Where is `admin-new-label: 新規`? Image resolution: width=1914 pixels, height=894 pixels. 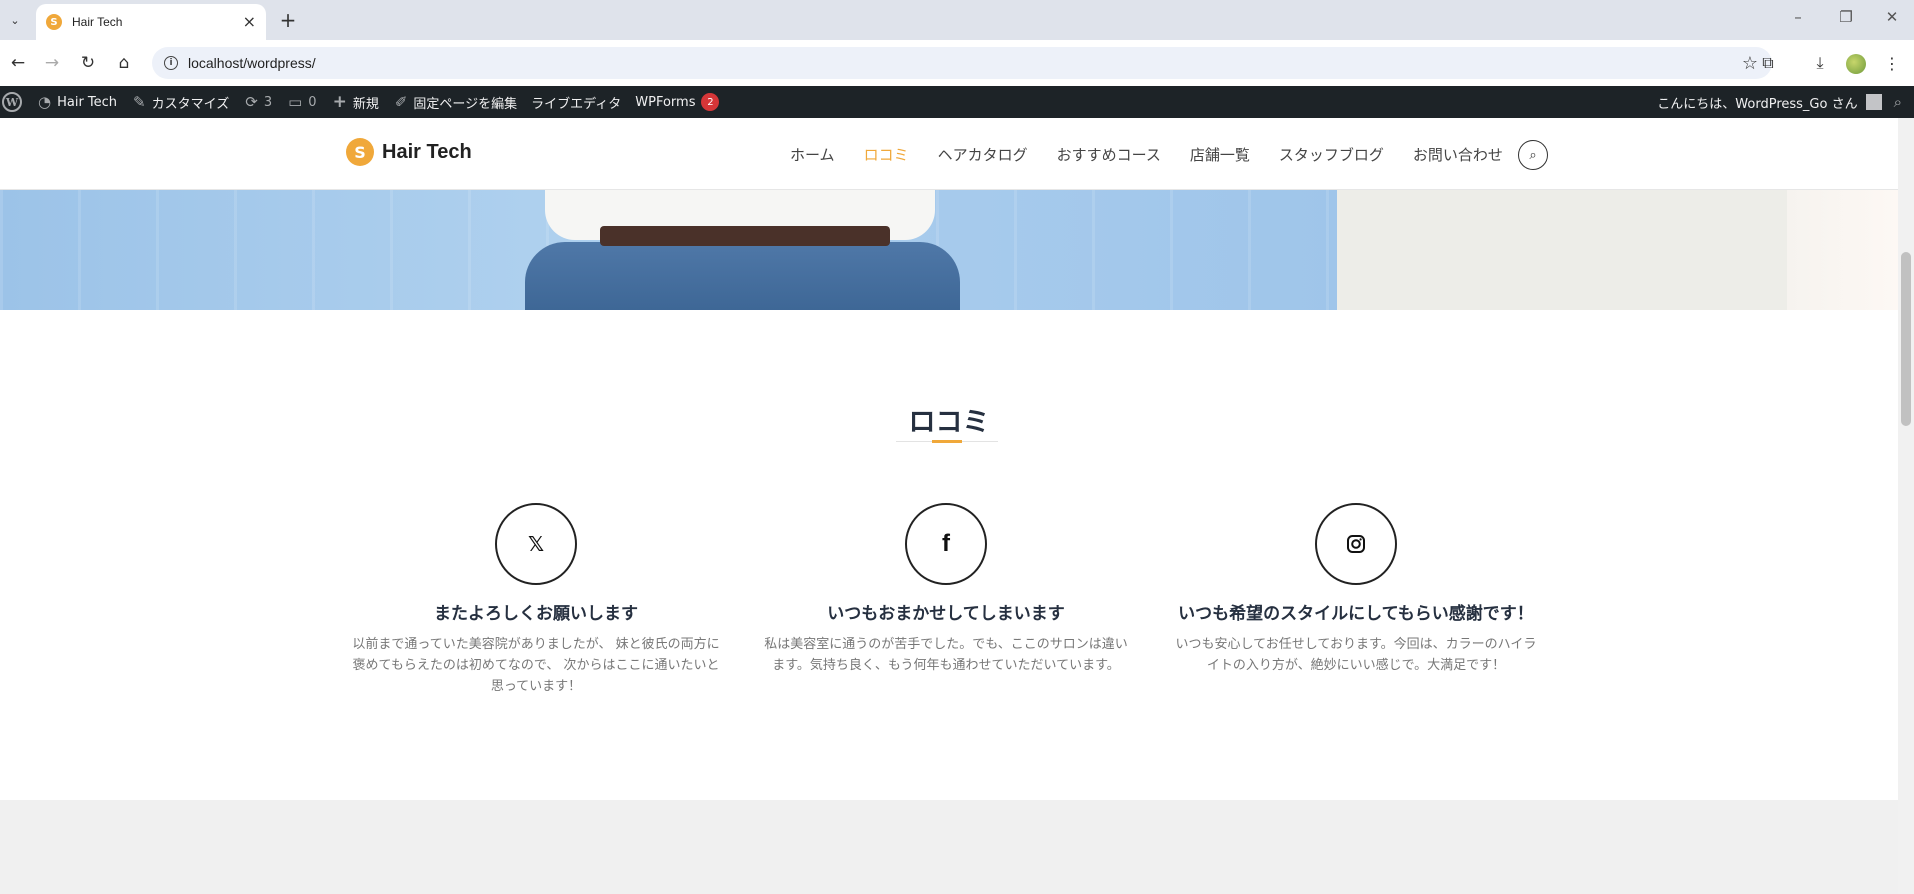 admin-new-label: 新規 is located at coordinates (365, 104).